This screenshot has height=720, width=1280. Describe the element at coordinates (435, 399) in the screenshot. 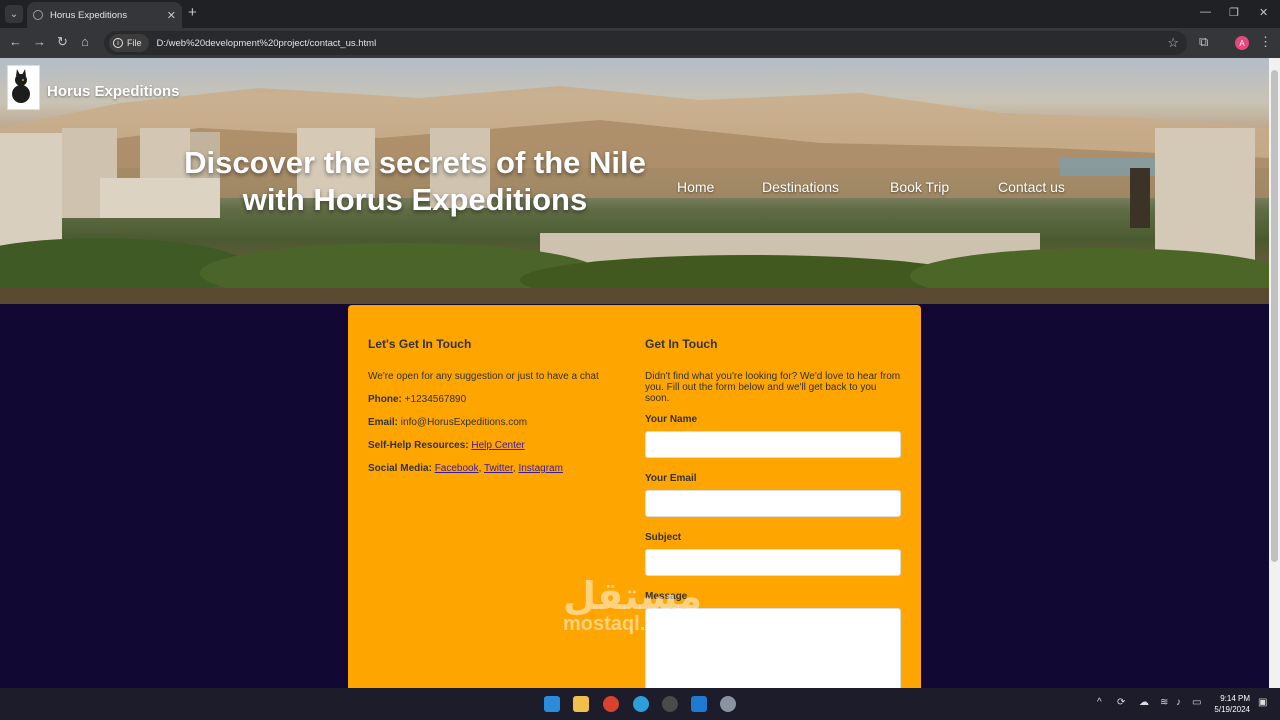

I see `phone-value: +1234567890` at that location.